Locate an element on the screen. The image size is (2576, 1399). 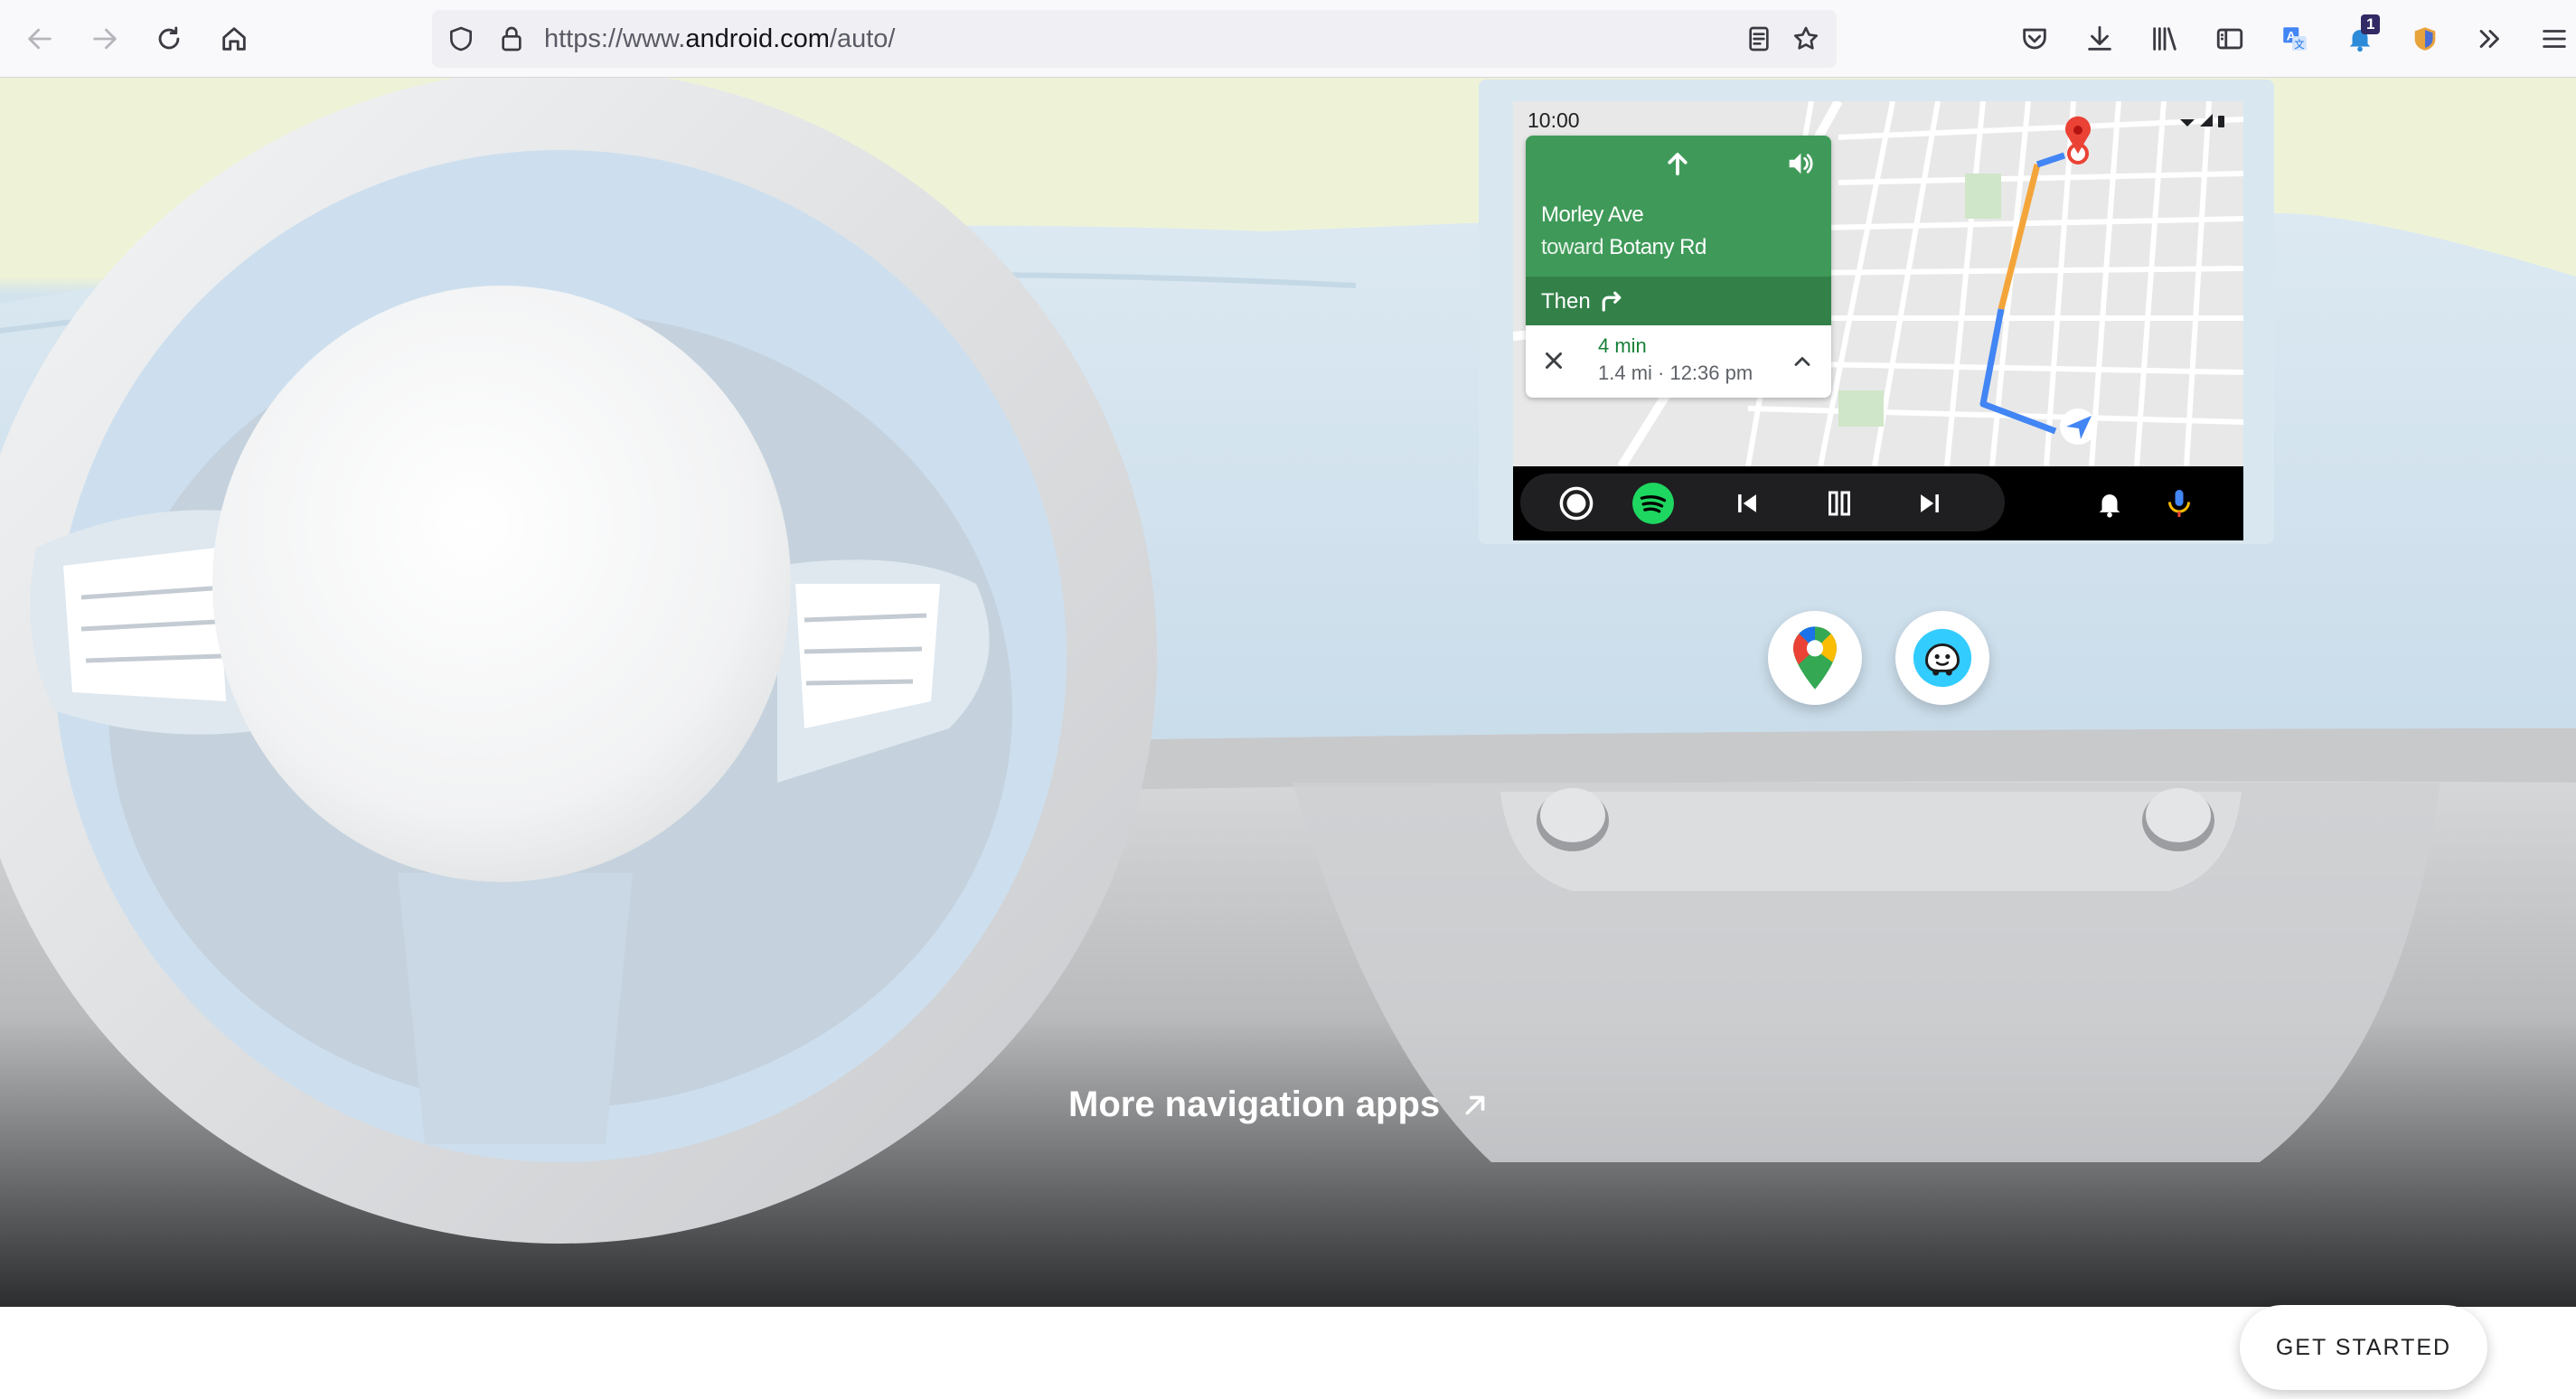
microphone-icon is located at coordinates (2179, 504).